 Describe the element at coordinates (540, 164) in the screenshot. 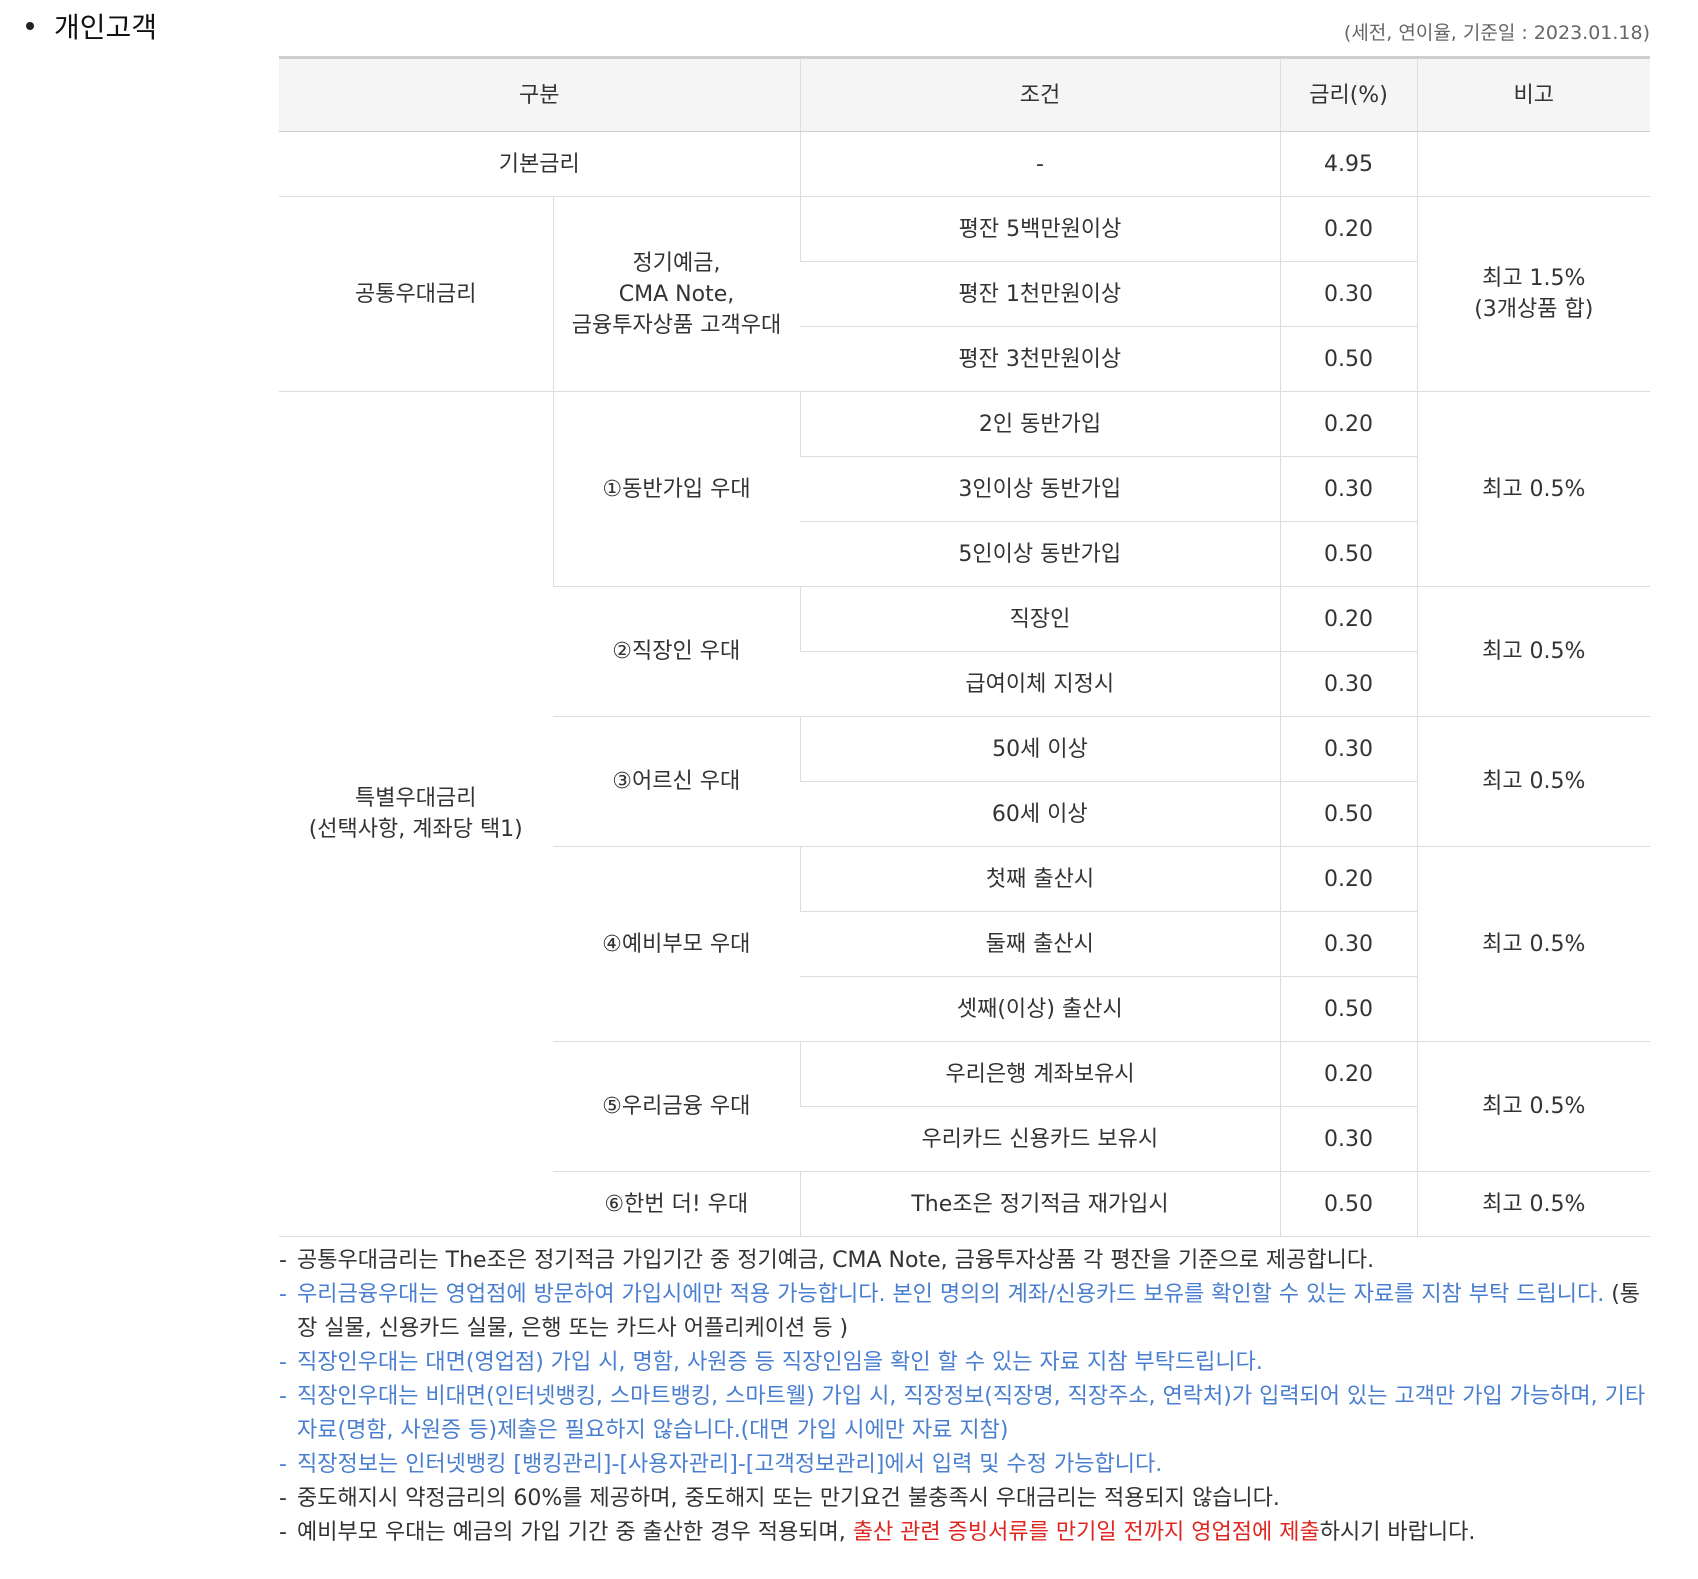

I see `basic-rate-label: 기본금리` at that location.